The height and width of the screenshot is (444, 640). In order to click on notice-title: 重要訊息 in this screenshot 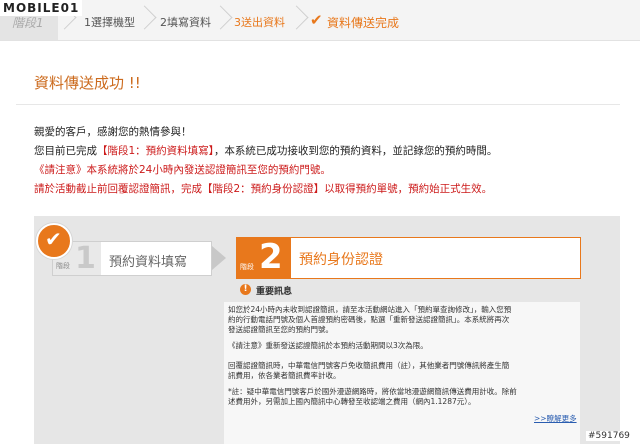, I will do `click(274, 292)`.